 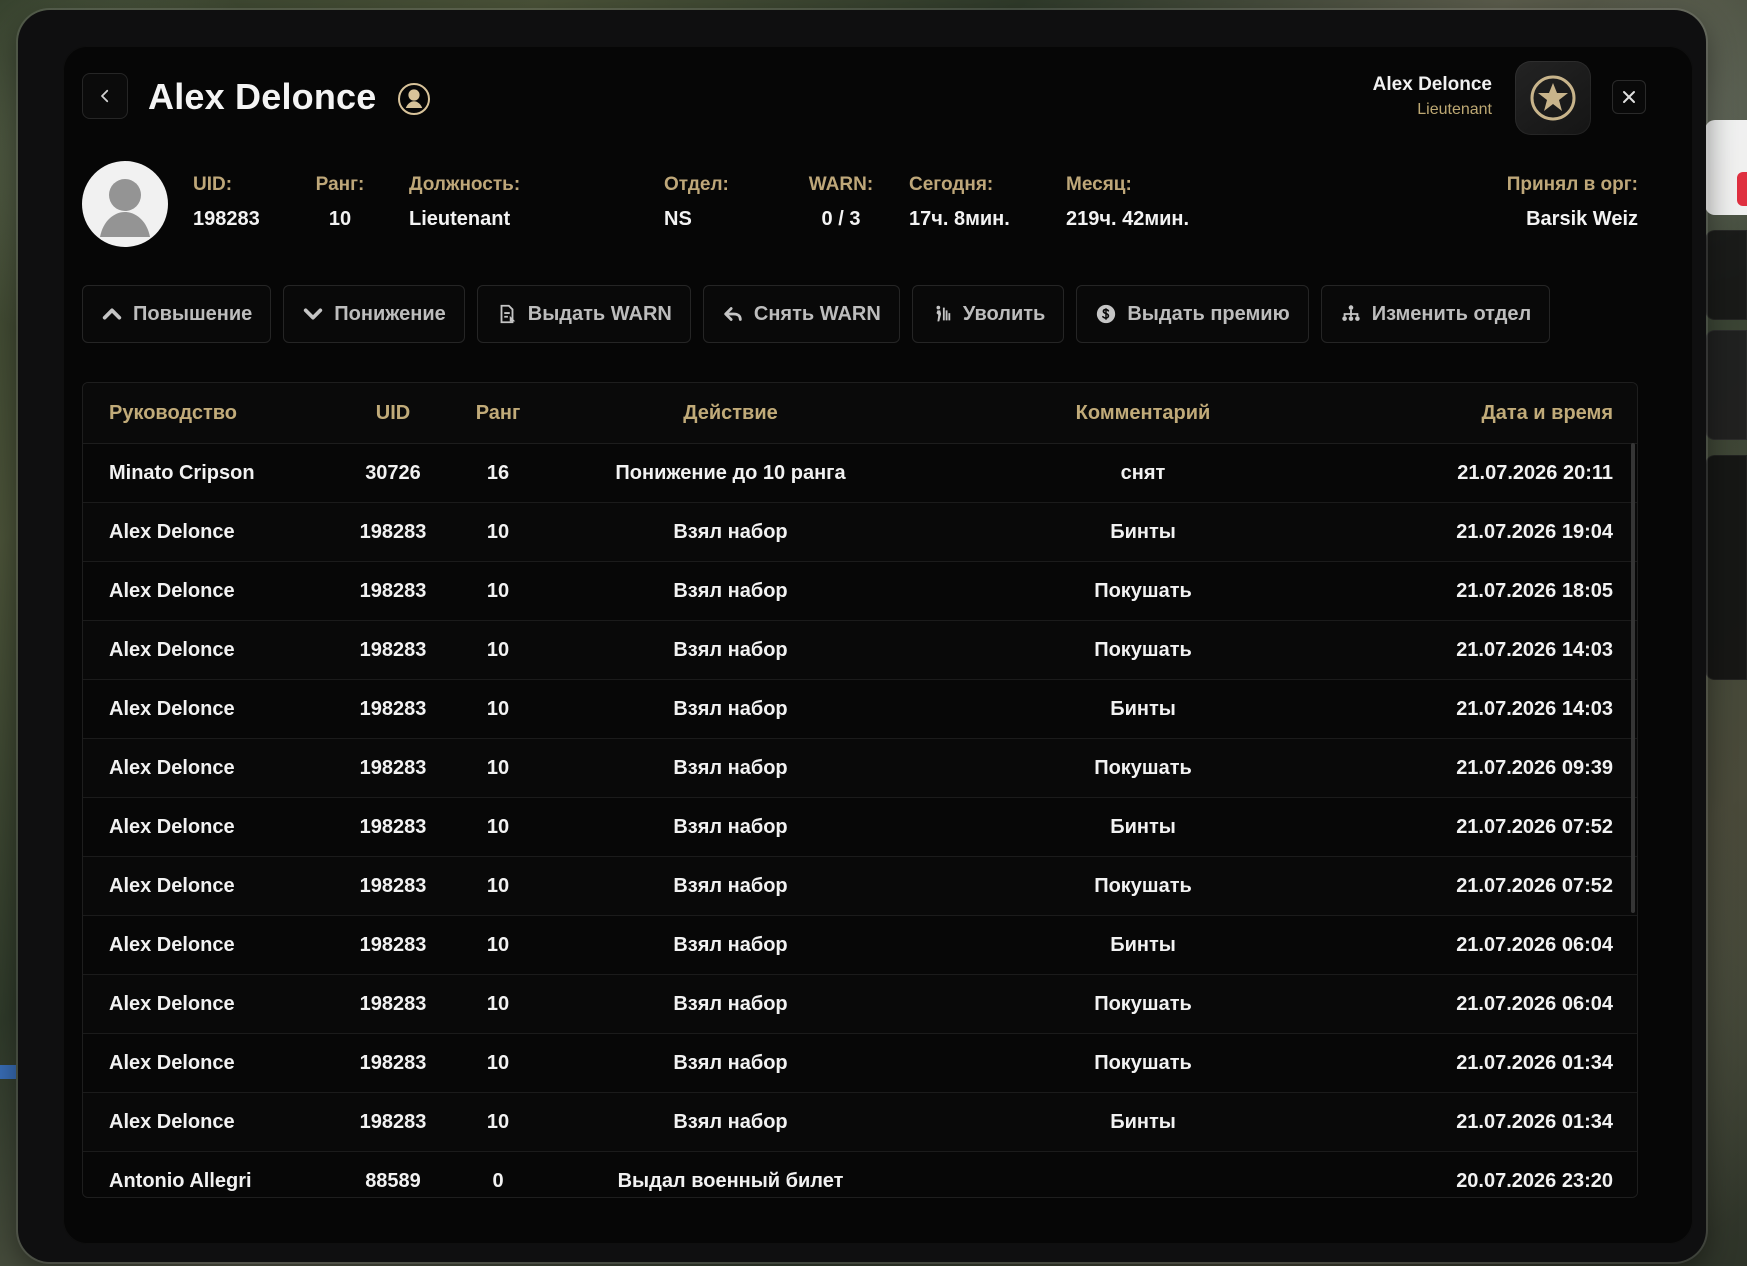 What do you see at coordinates (1633, 678) in the screenshot?
I see `table-scrollbar` at bounding box center [1633, 678].